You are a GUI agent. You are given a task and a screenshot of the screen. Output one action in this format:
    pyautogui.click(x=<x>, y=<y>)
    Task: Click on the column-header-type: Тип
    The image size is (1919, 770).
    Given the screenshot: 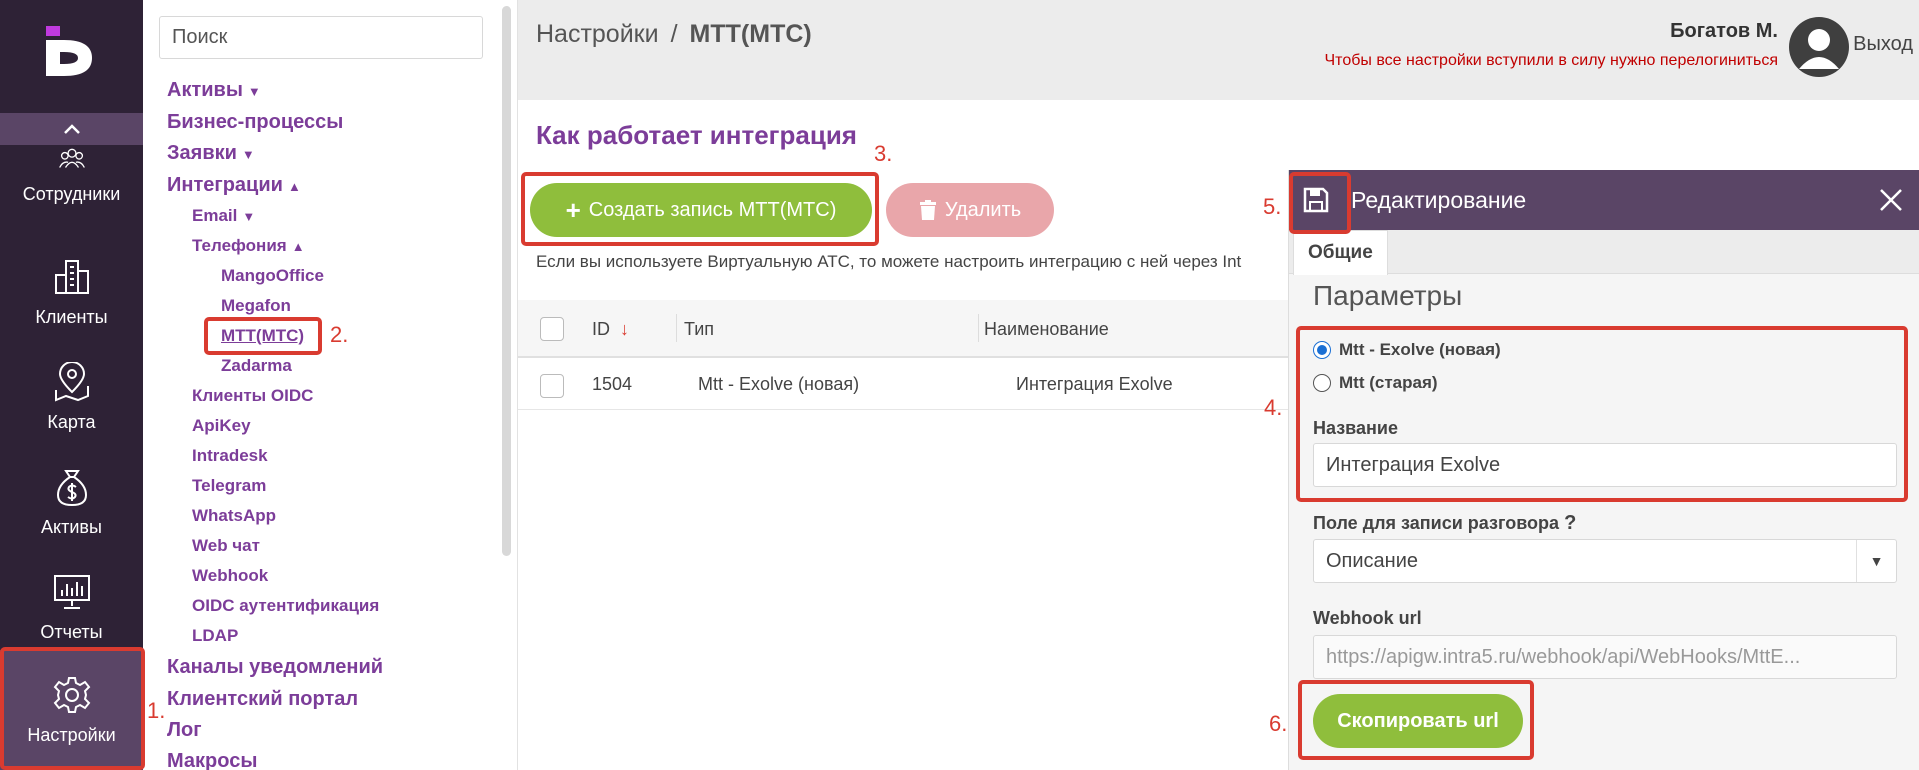 What is the action you would take?
    pyautogui.click(x=699, y=329)
    